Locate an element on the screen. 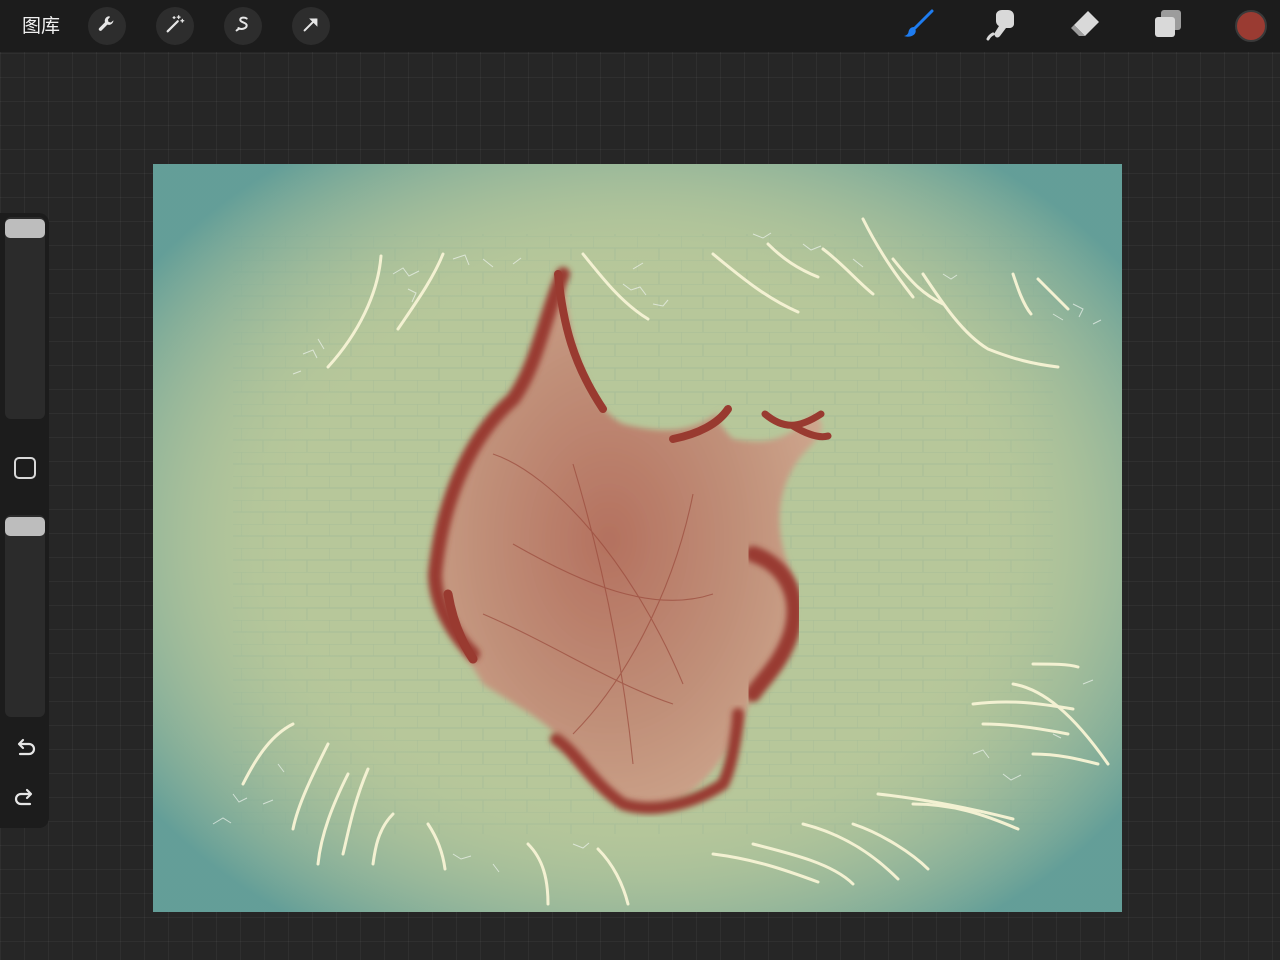 The height and width of the screenshot is (960, 1280). layers-icon is located at coordinates (1168, 26).